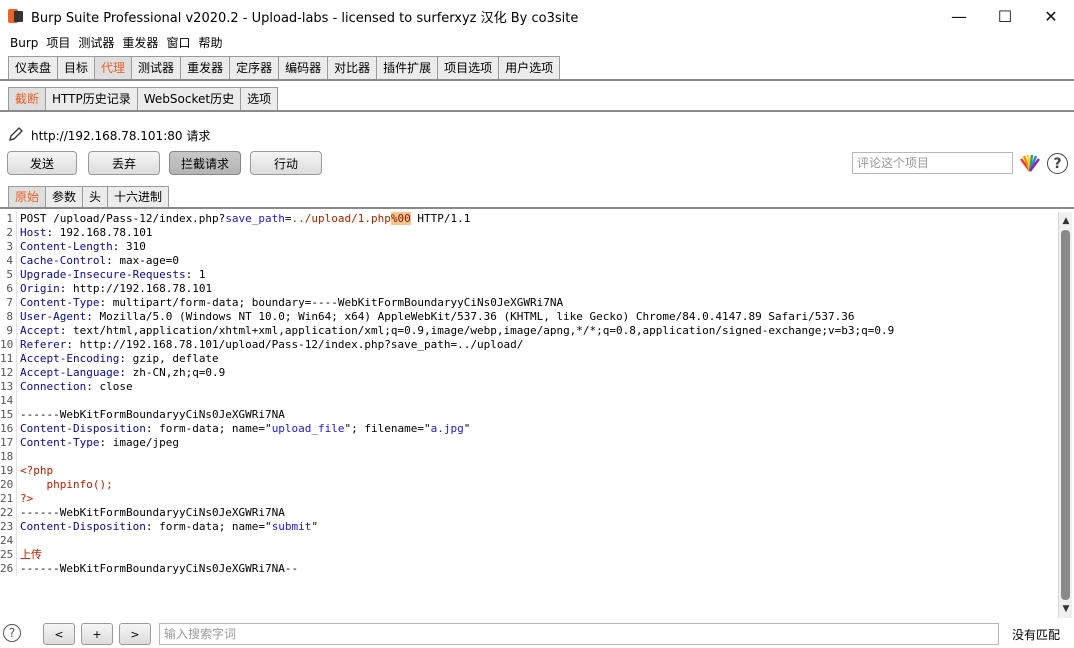  I want to click on main-tab-0: 仪表盘, so click(33, 67).